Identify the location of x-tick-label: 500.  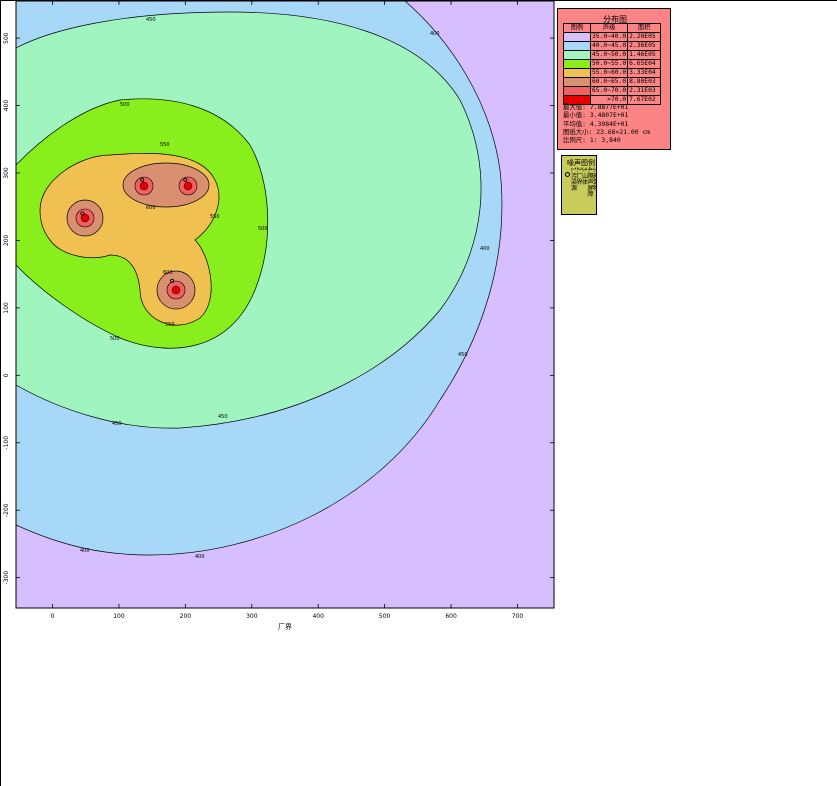
(385, 616).